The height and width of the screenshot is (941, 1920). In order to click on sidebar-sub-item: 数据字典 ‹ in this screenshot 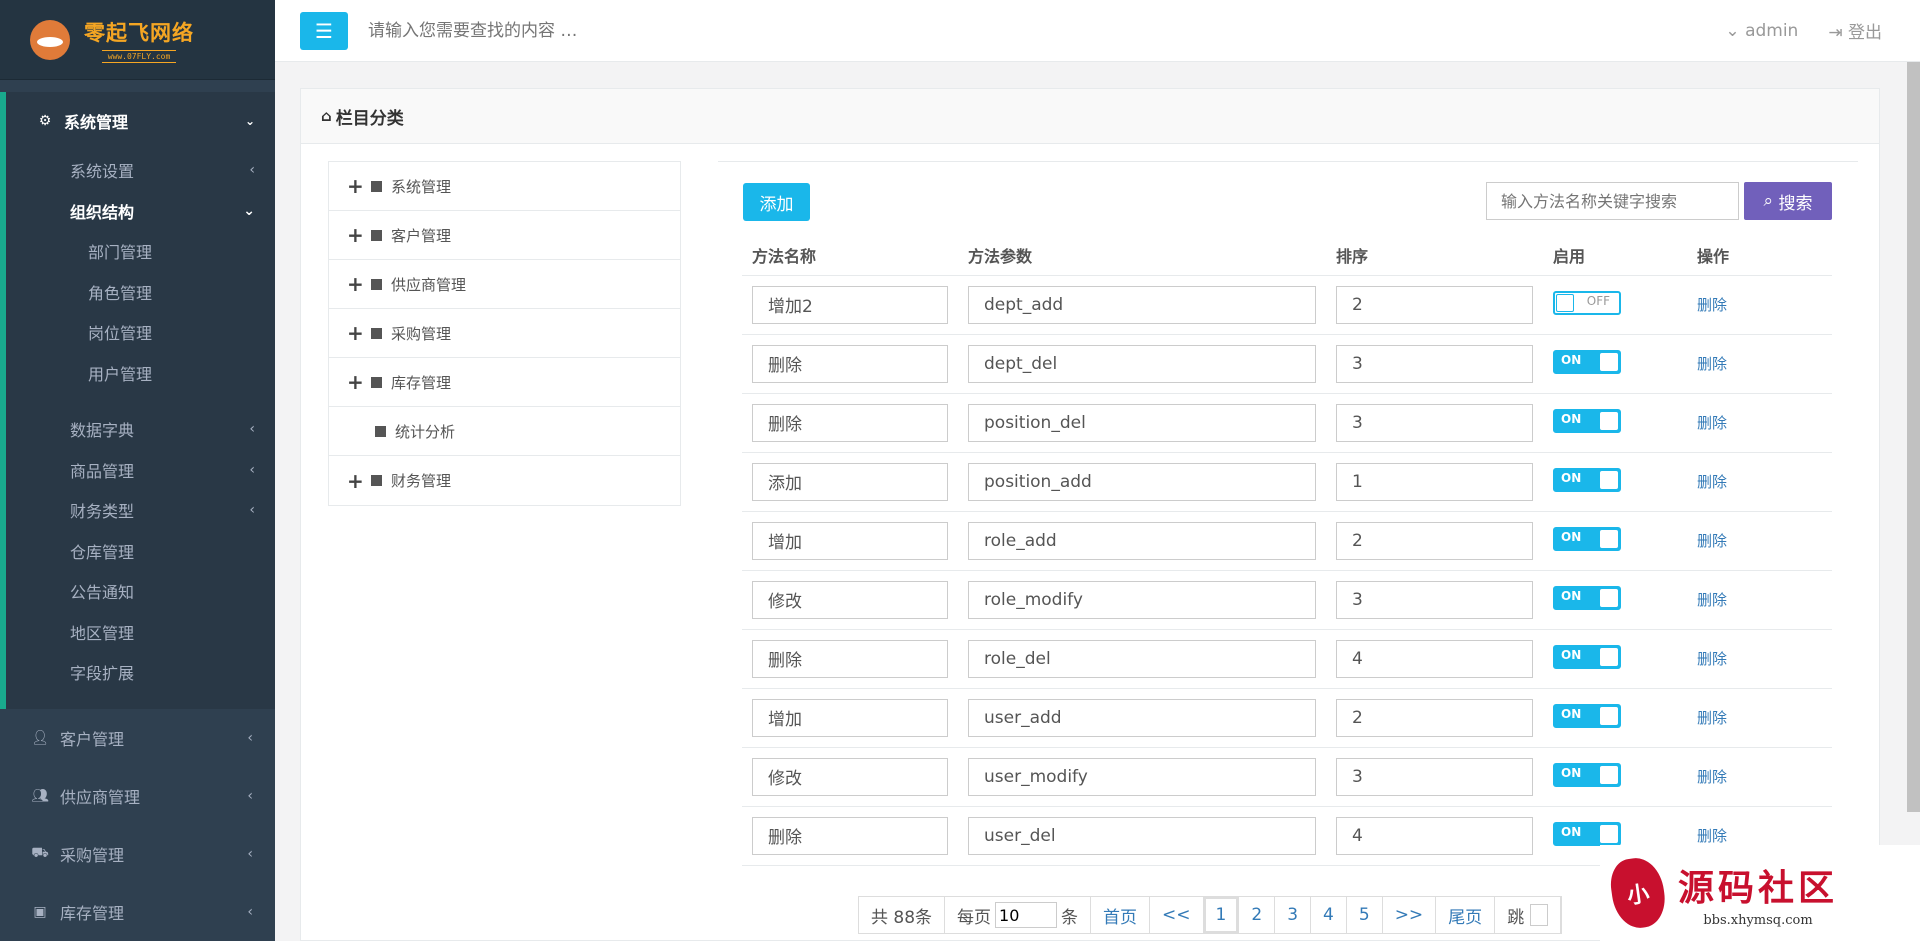, I will do `click(140, 429)`.